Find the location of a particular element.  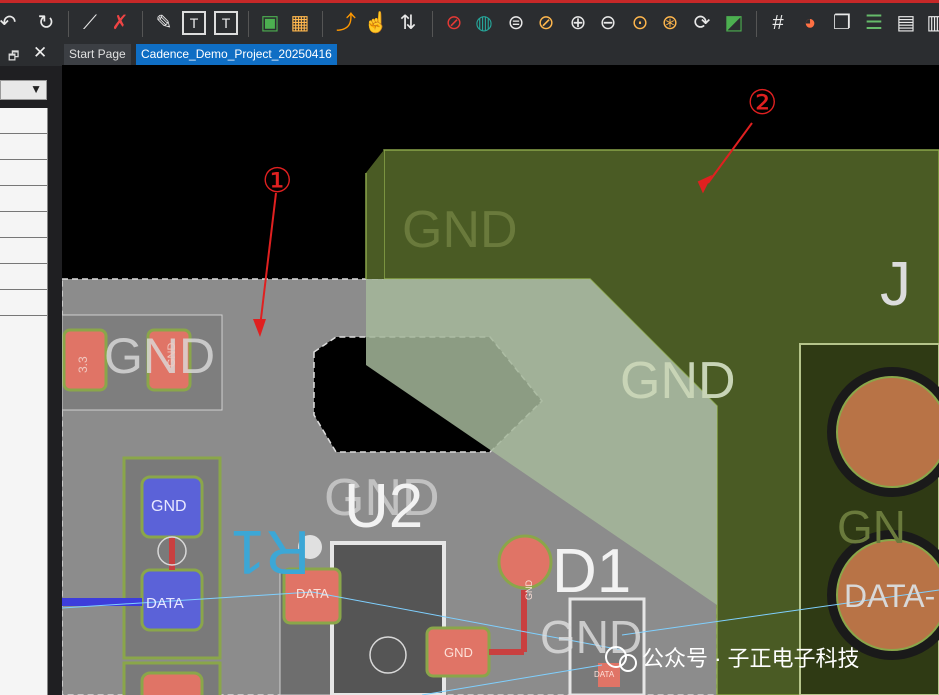

zoom-previous-icon: ⊙ is located at coordinates (640, 23).